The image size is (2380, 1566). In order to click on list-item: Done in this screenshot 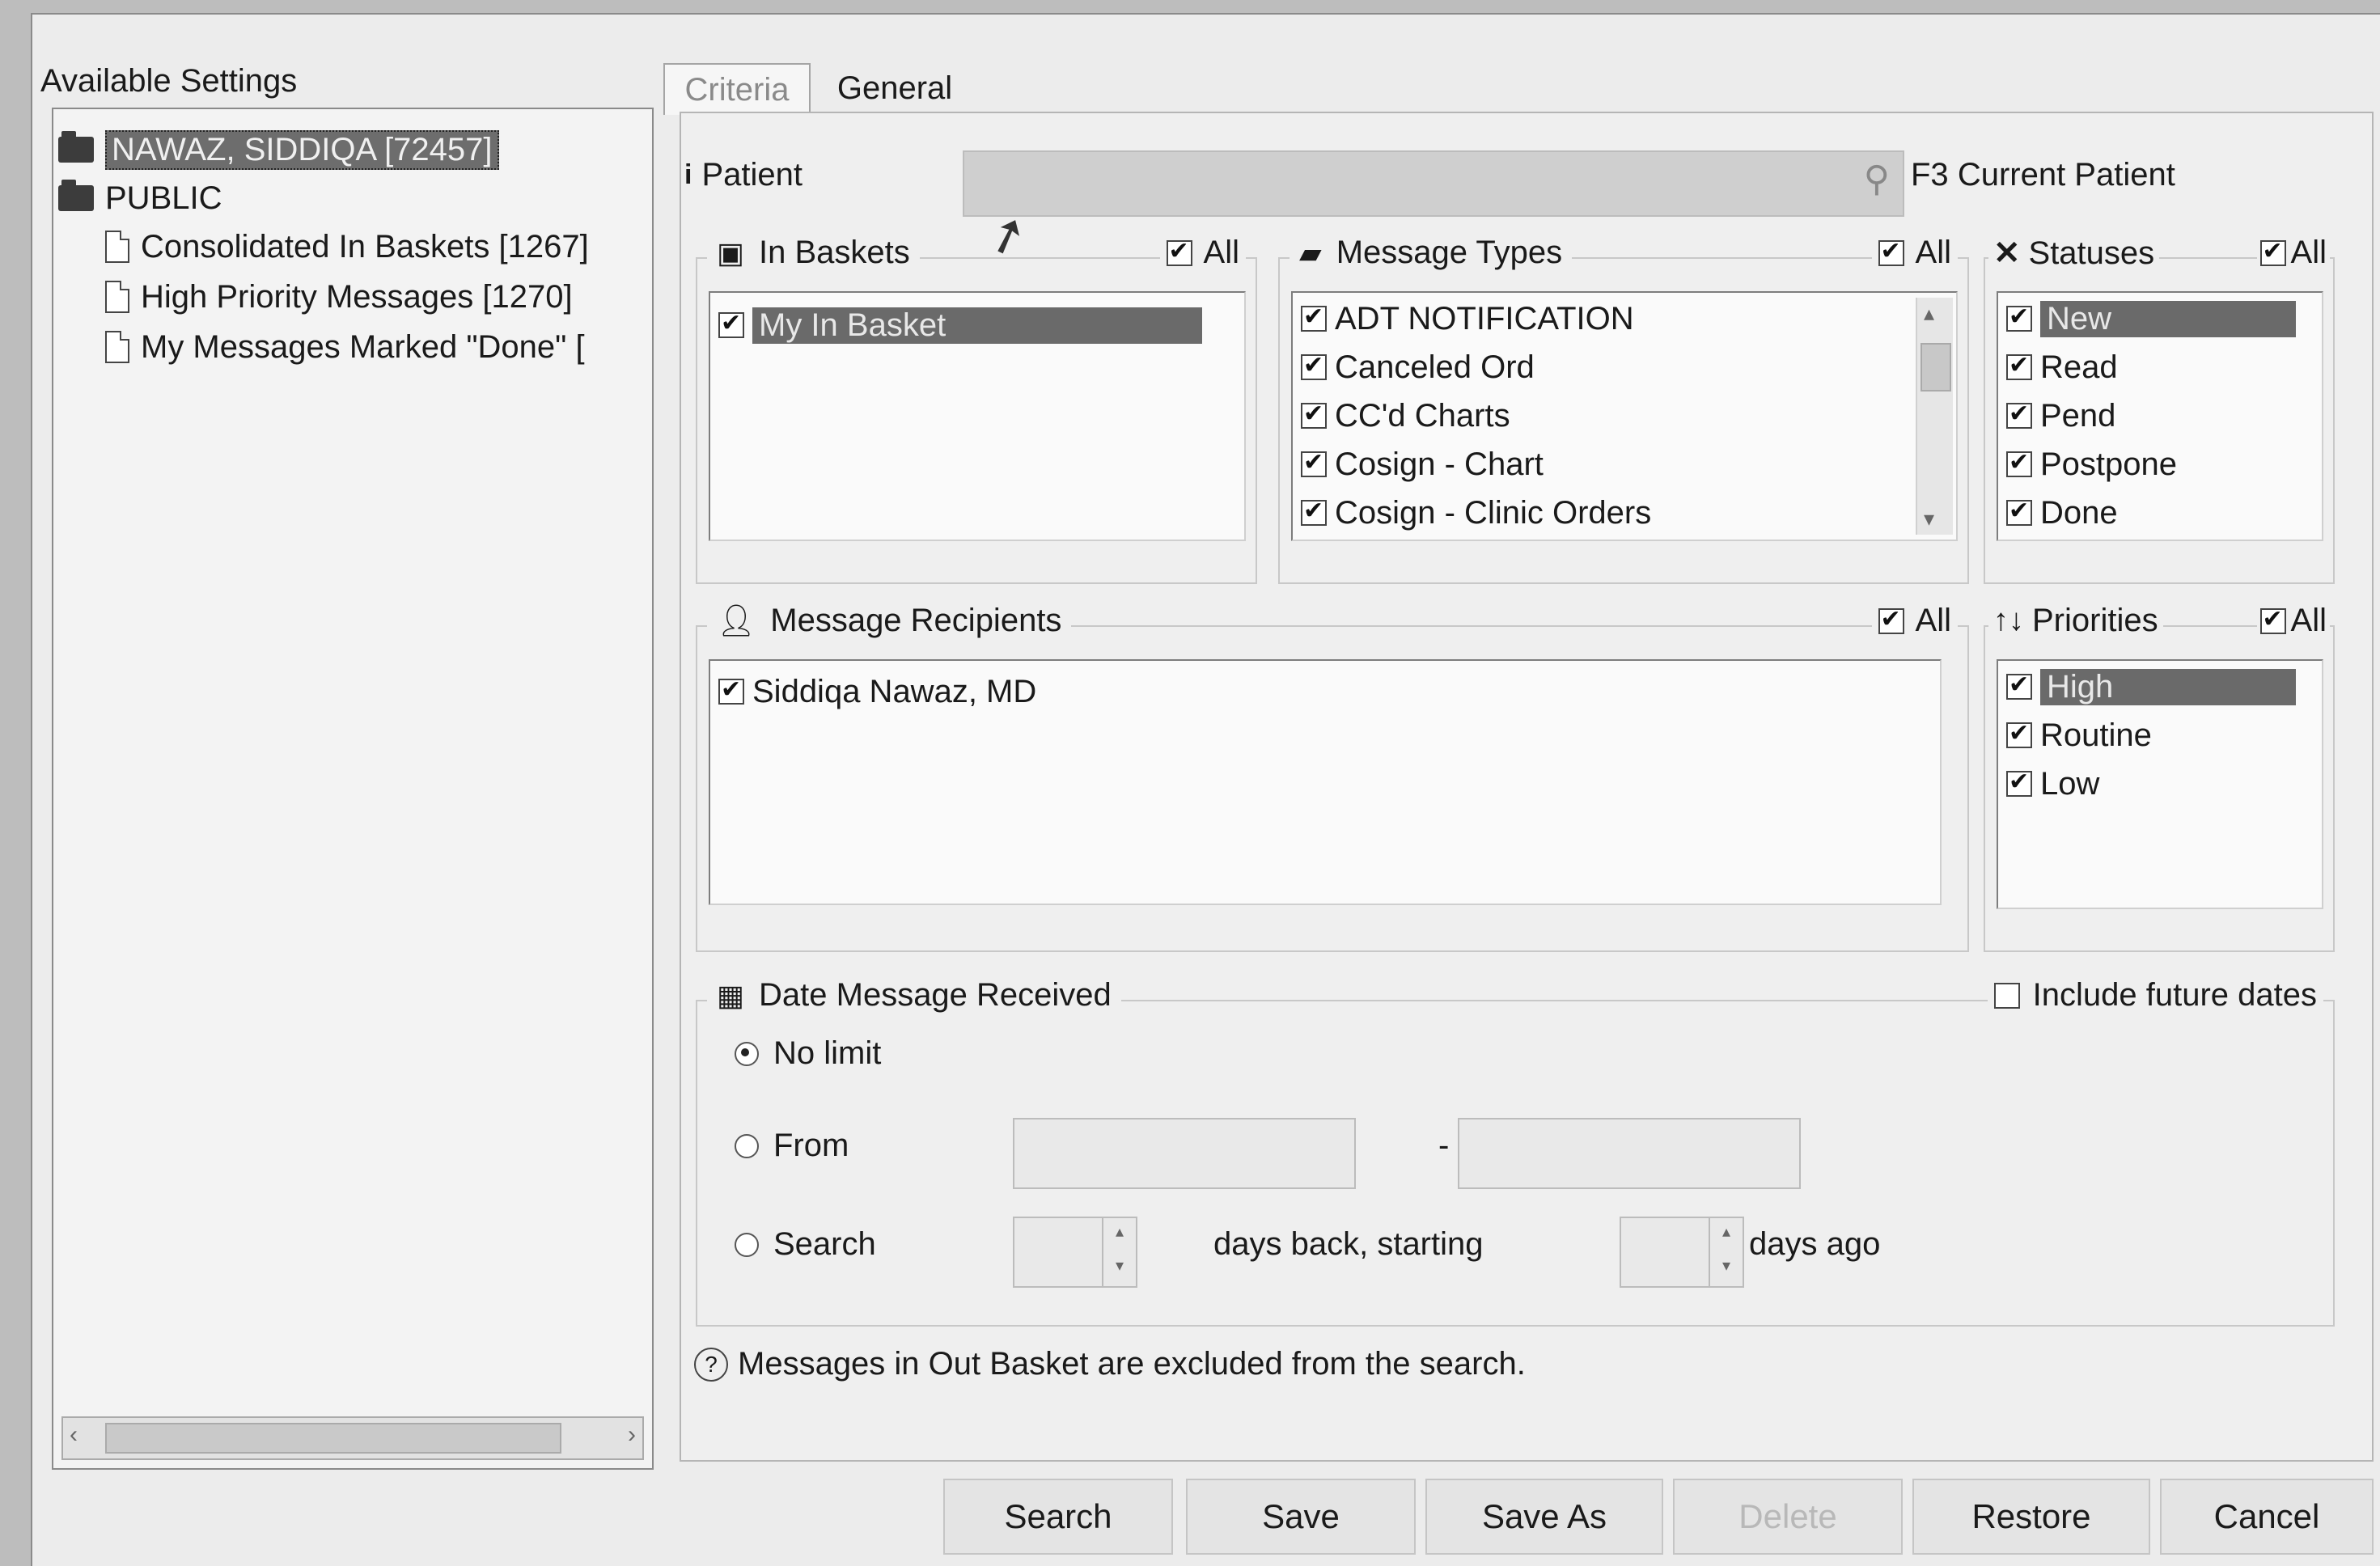, I will do `click(2062, 512)`.